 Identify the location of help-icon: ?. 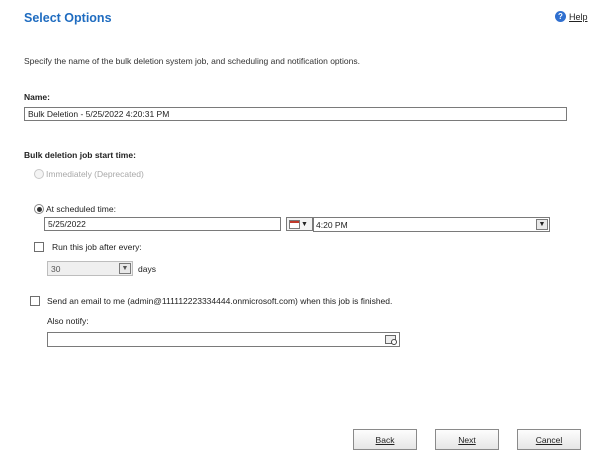
(560, 16).